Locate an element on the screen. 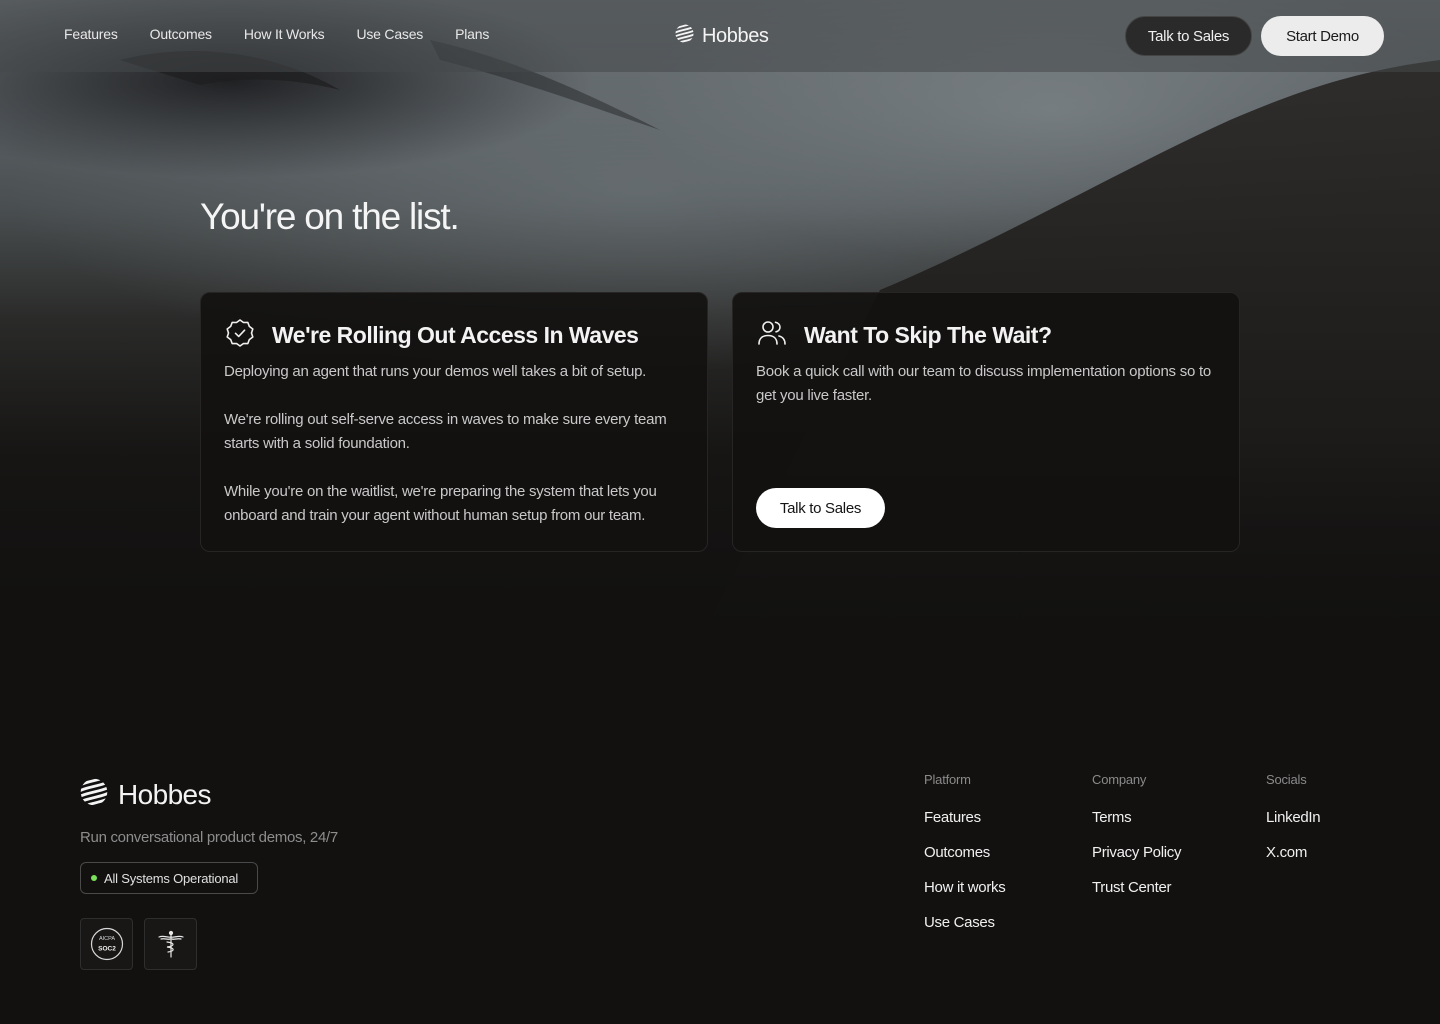 The height and width of the screenshot is (1024, 1440). talk-to-sales-card-button: Talk to Sales is located at coordinates (820, 508).